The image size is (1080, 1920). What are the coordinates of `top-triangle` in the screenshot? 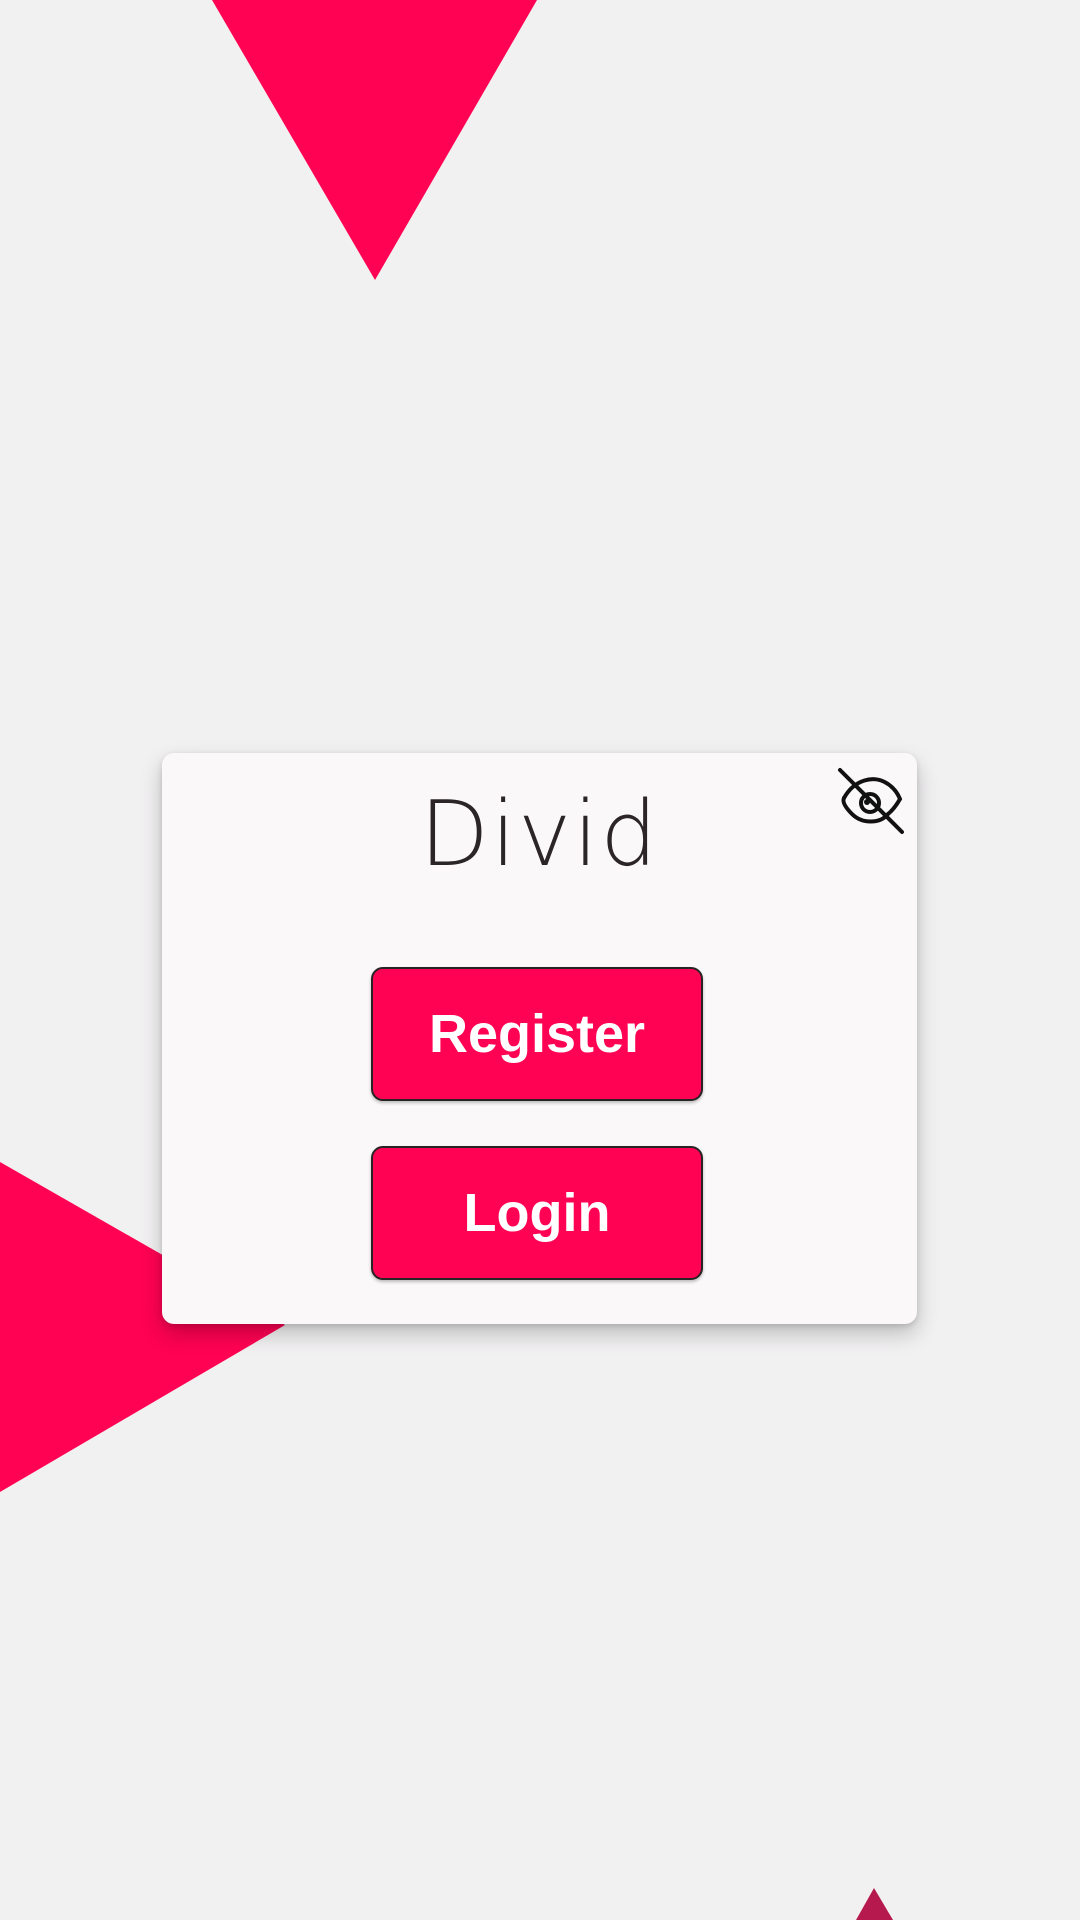 It's located at (374, 140).